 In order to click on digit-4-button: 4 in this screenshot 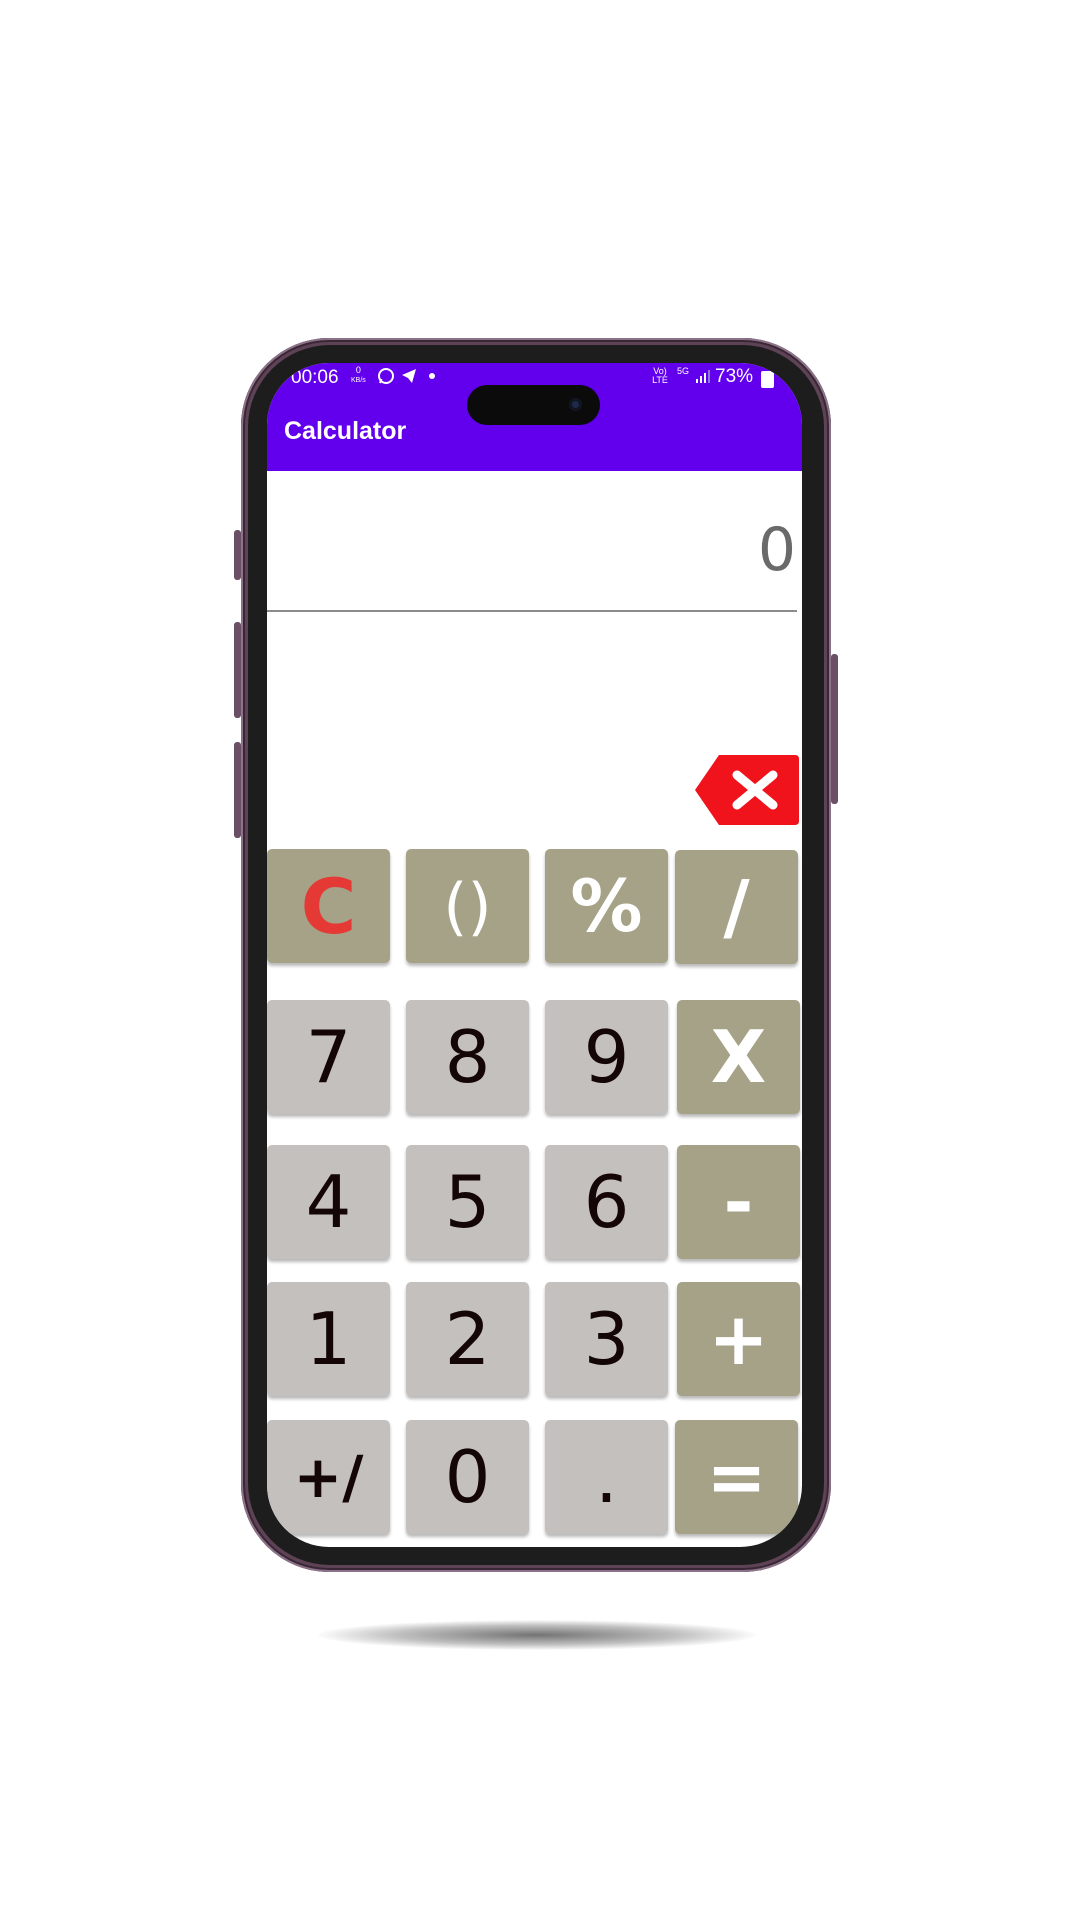, I will do `click(328, 1202)`.